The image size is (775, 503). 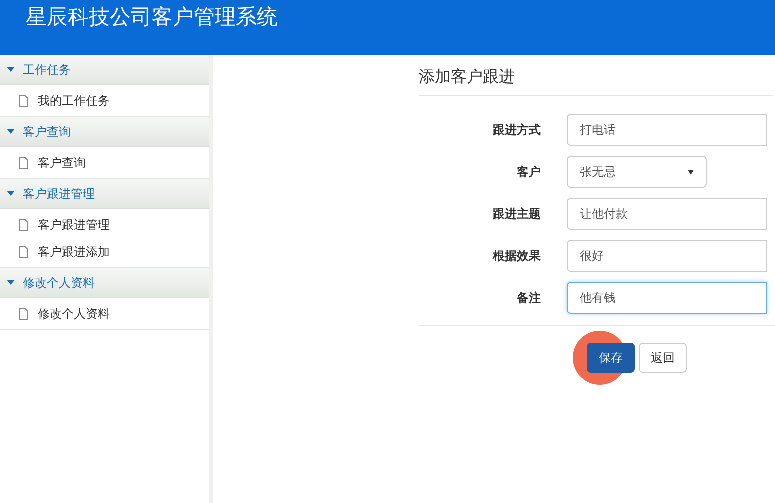 What do you see at coordinates (104, 313) in the screenshot?
I see `sidebar-item: 修改个人资料` at bounding box center [104, 313].